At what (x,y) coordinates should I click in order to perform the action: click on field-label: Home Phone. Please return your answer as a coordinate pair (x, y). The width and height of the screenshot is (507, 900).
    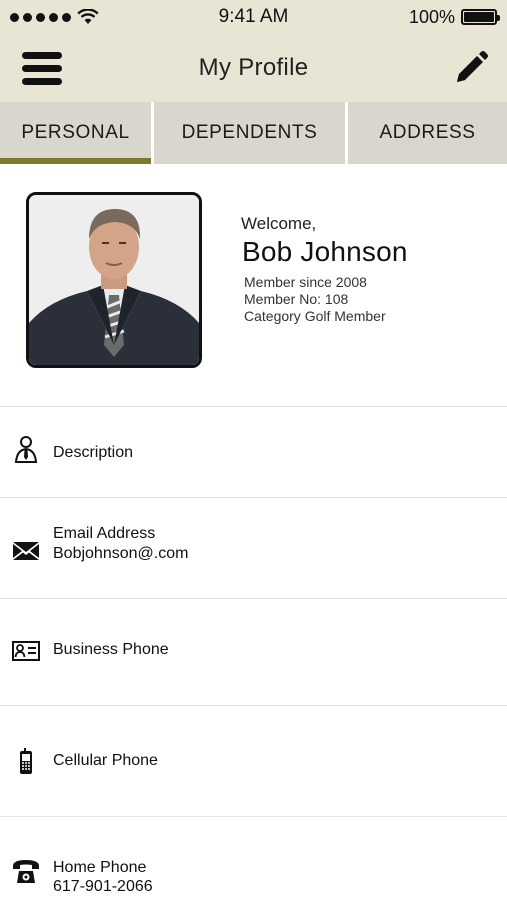
    Looking at the image, I should click on (100, 867).